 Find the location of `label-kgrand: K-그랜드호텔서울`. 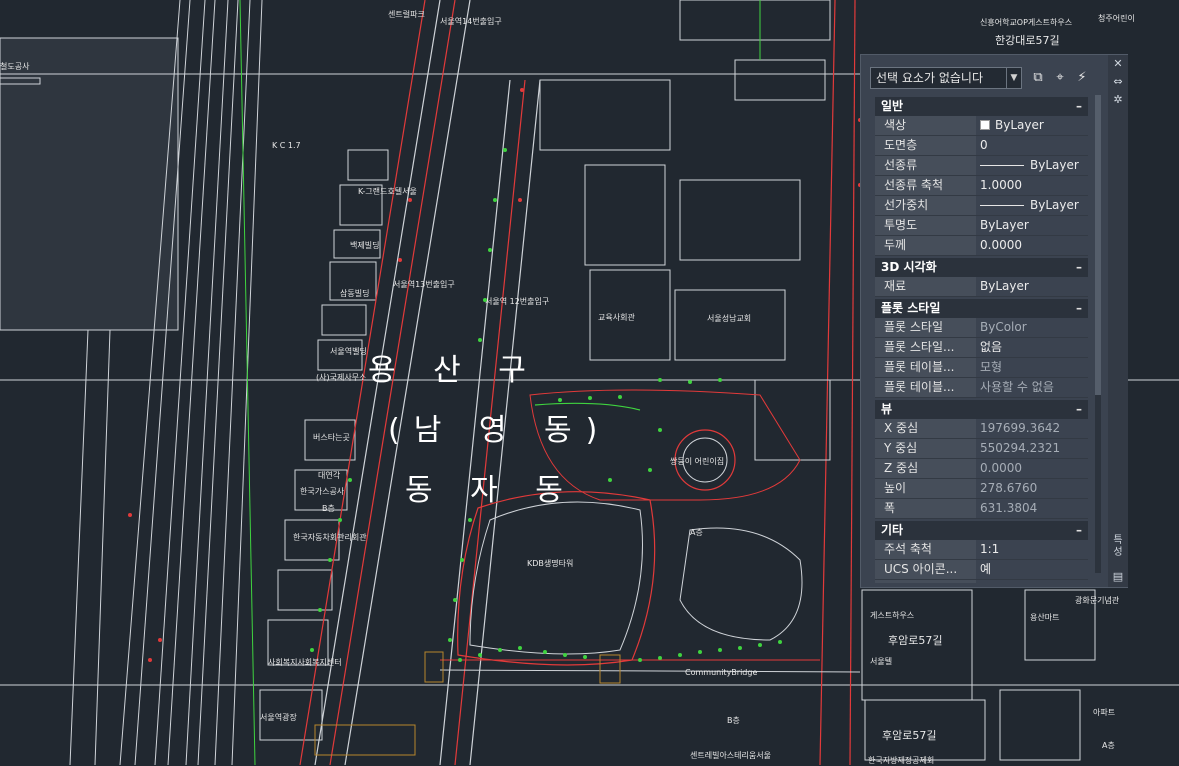

label-kgrand: K-그랜드호텔서울 is located at coordinates (387, 191).